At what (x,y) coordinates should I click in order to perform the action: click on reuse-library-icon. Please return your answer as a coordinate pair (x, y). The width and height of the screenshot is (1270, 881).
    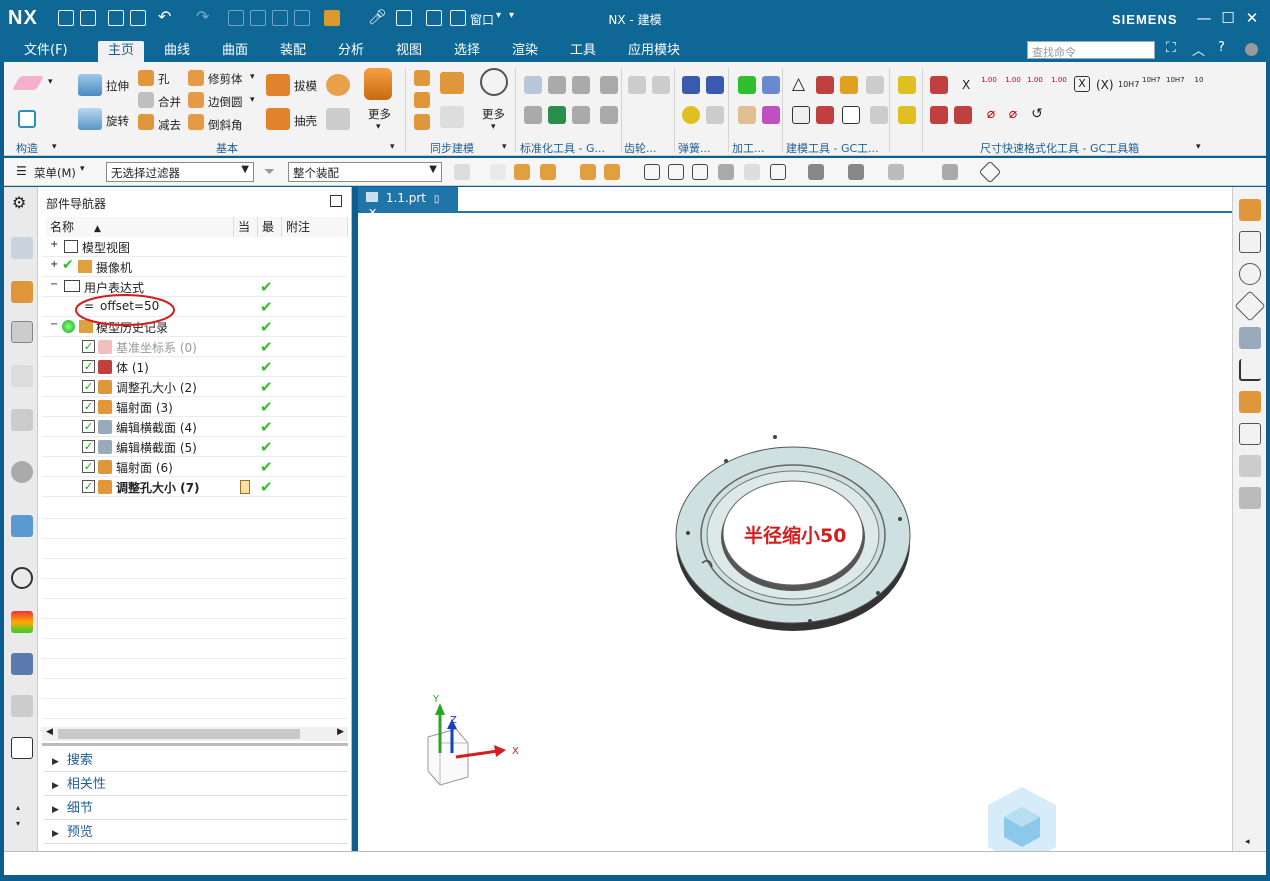
    Looking at the image, I should click on (22, 376).